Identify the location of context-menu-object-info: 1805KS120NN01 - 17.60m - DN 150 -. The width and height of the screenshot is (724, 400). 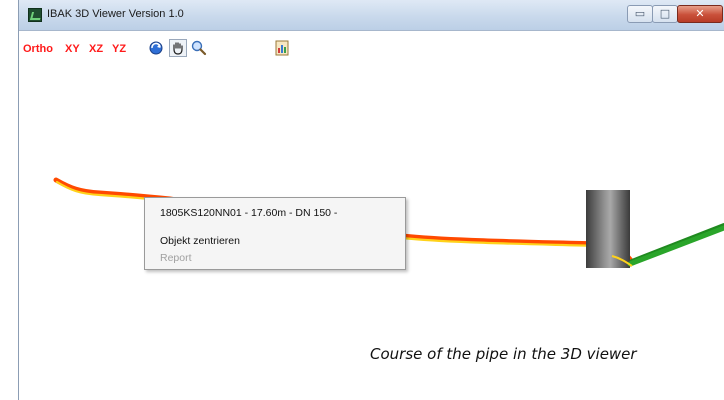
(249, 213).